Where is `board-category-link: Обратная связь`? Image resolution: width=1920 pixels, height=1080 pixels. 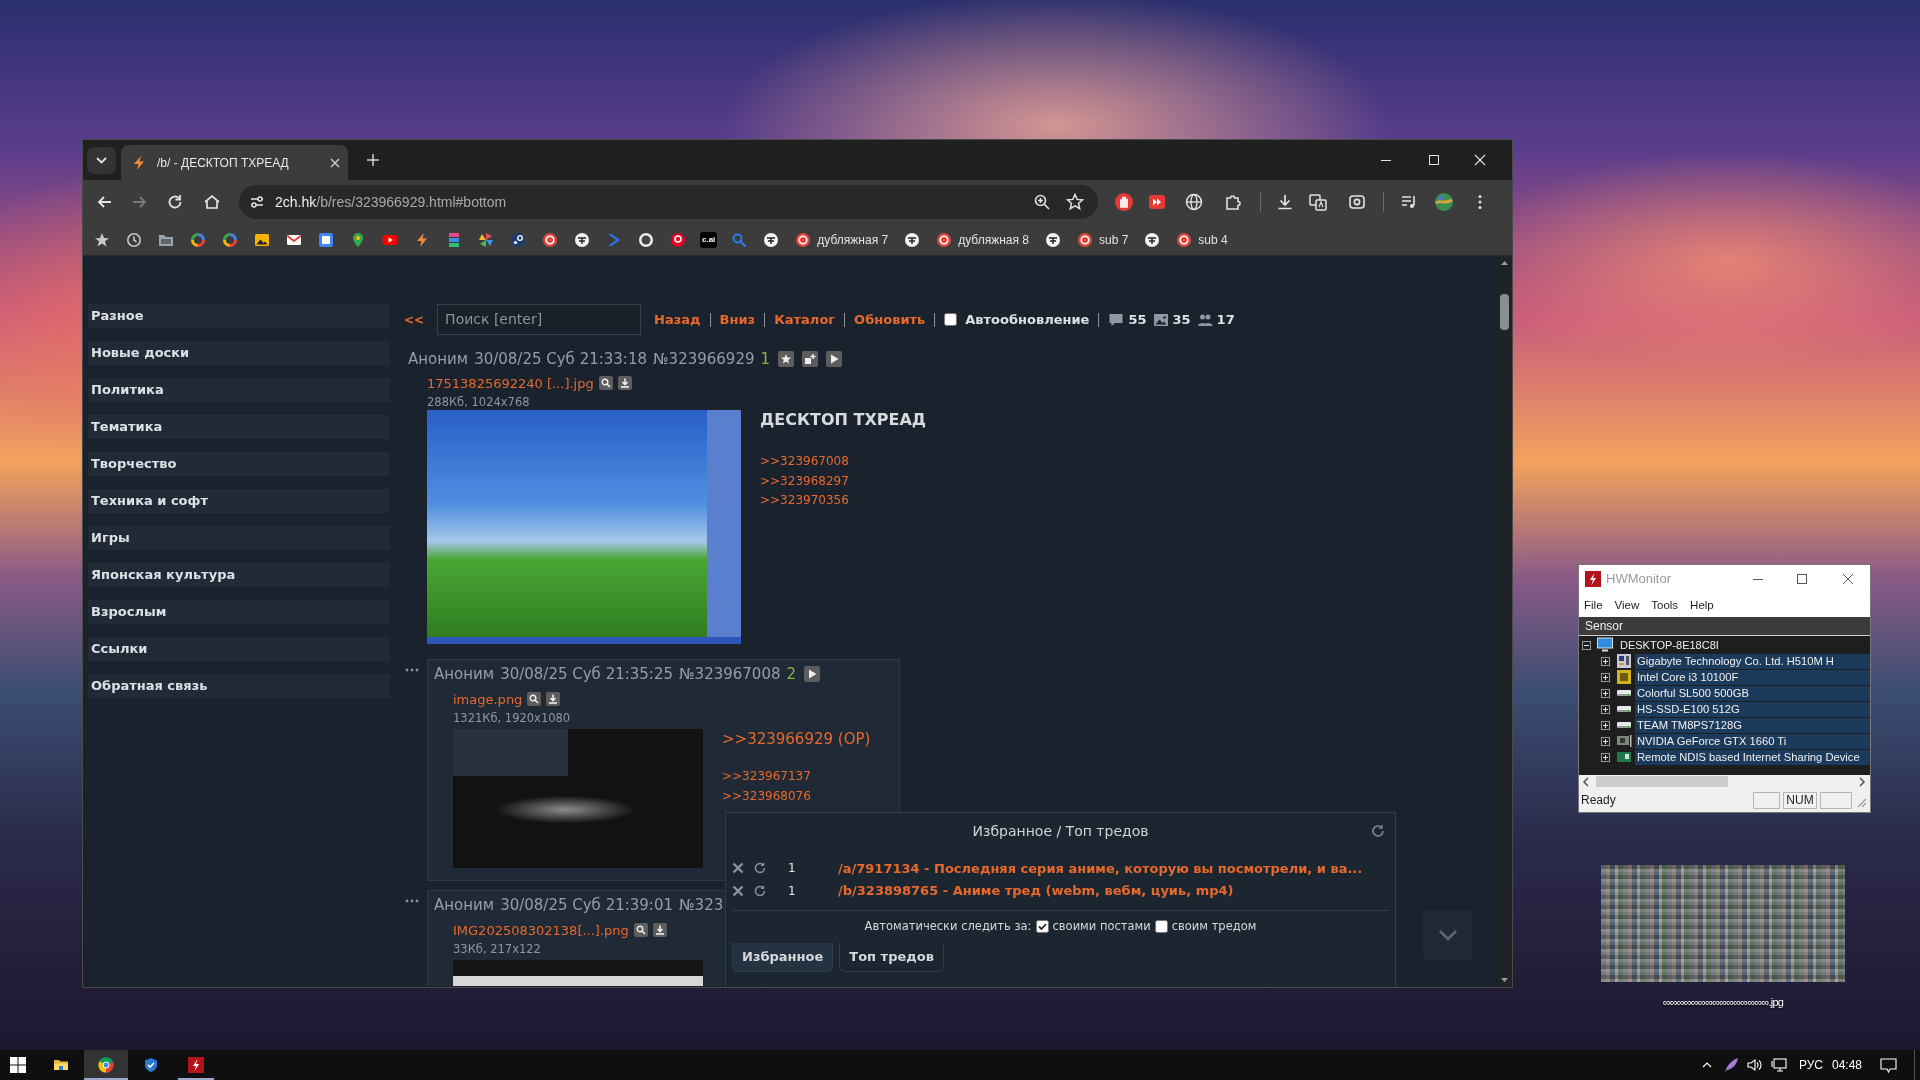 board-category-link: Обратная связь is located at coordinates (239, 686).